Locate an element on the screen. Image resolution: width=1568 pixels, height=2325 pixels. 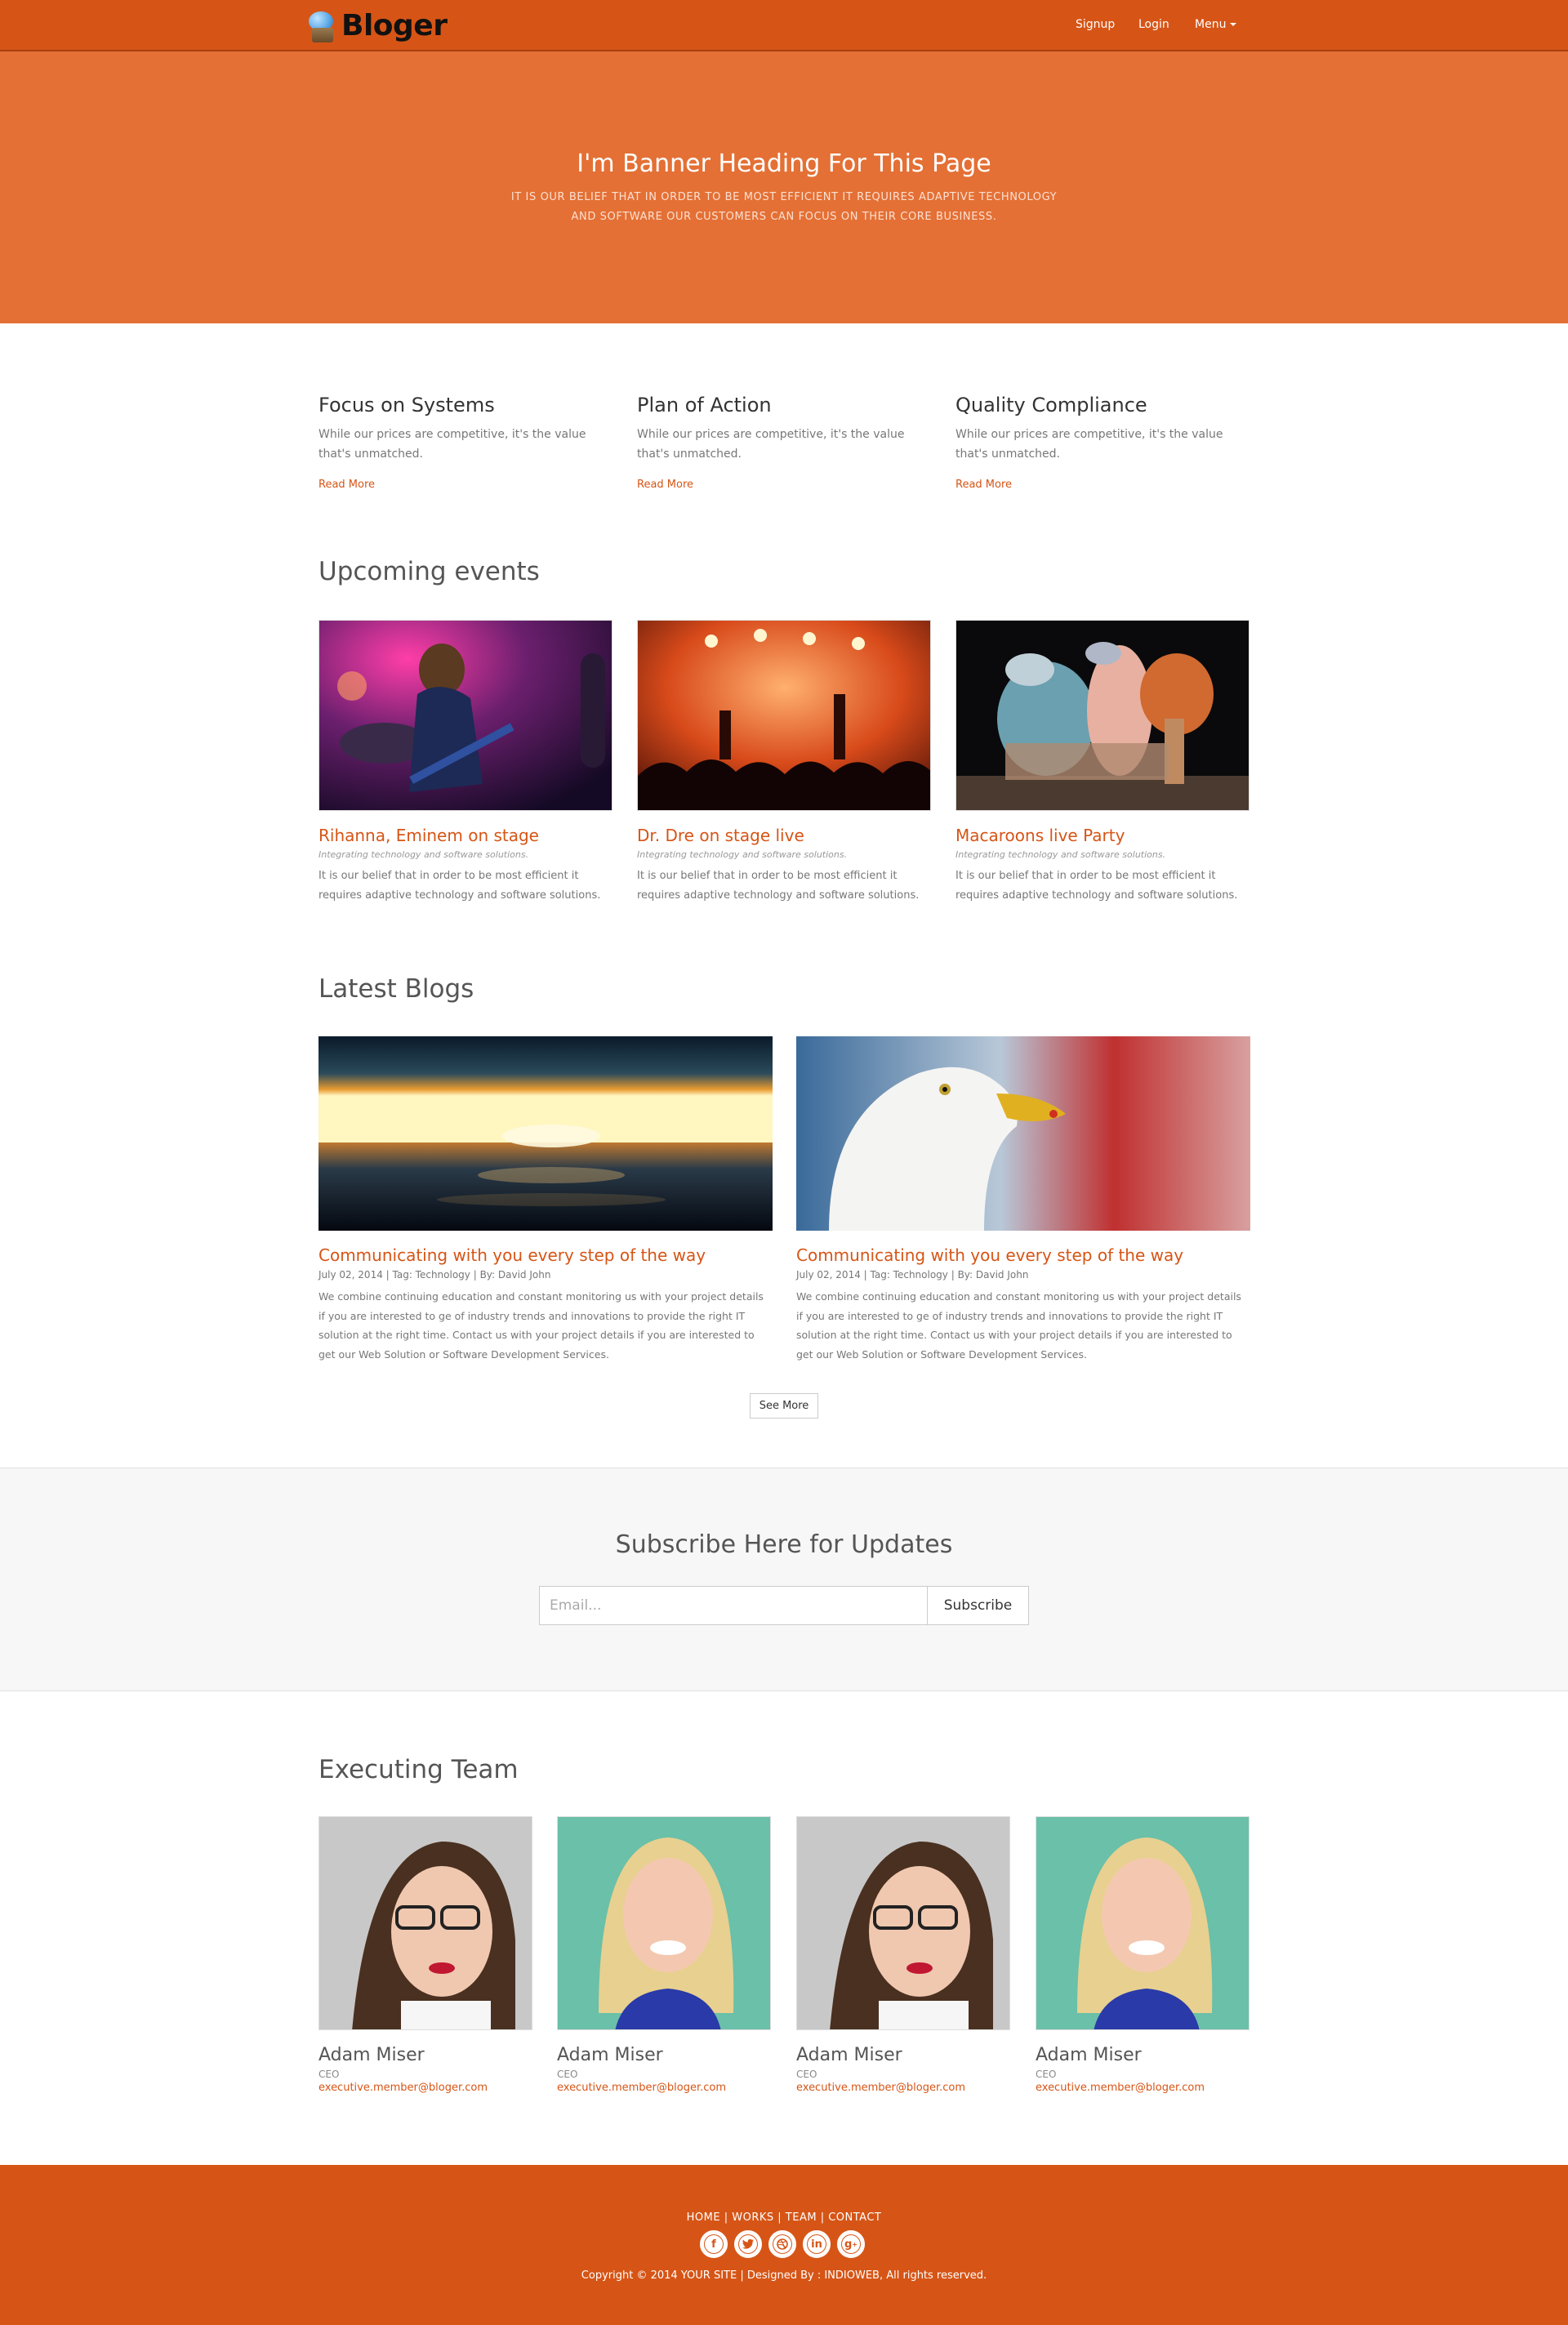
footer-link-home: HOME is located at coordinates (703, 2217).